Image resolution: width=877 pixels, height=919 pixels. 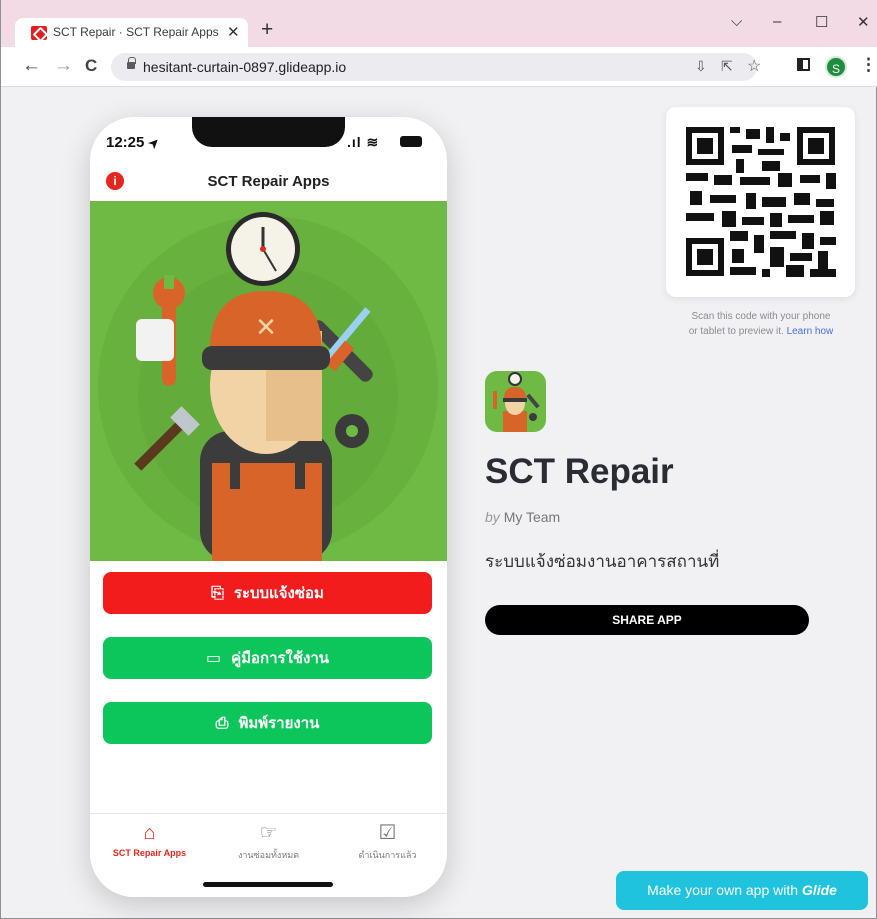 What do you see at coordinates (268, 884) in the screenshot?
I see `home-indicator` at bounding box center [268, 884].